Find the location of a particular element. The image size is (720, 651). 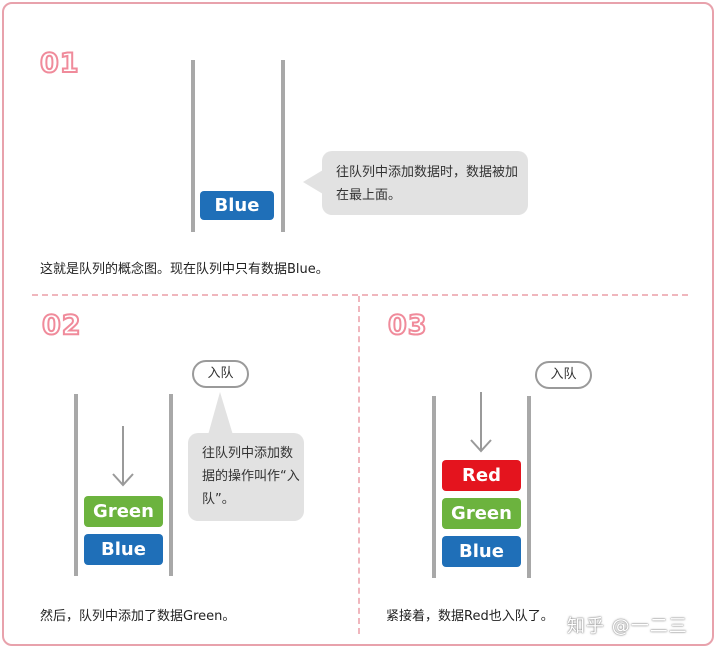

speech-bubble: 往队列中添加数据的操作叫作“入队”。 is located at coordinates (246, 477).